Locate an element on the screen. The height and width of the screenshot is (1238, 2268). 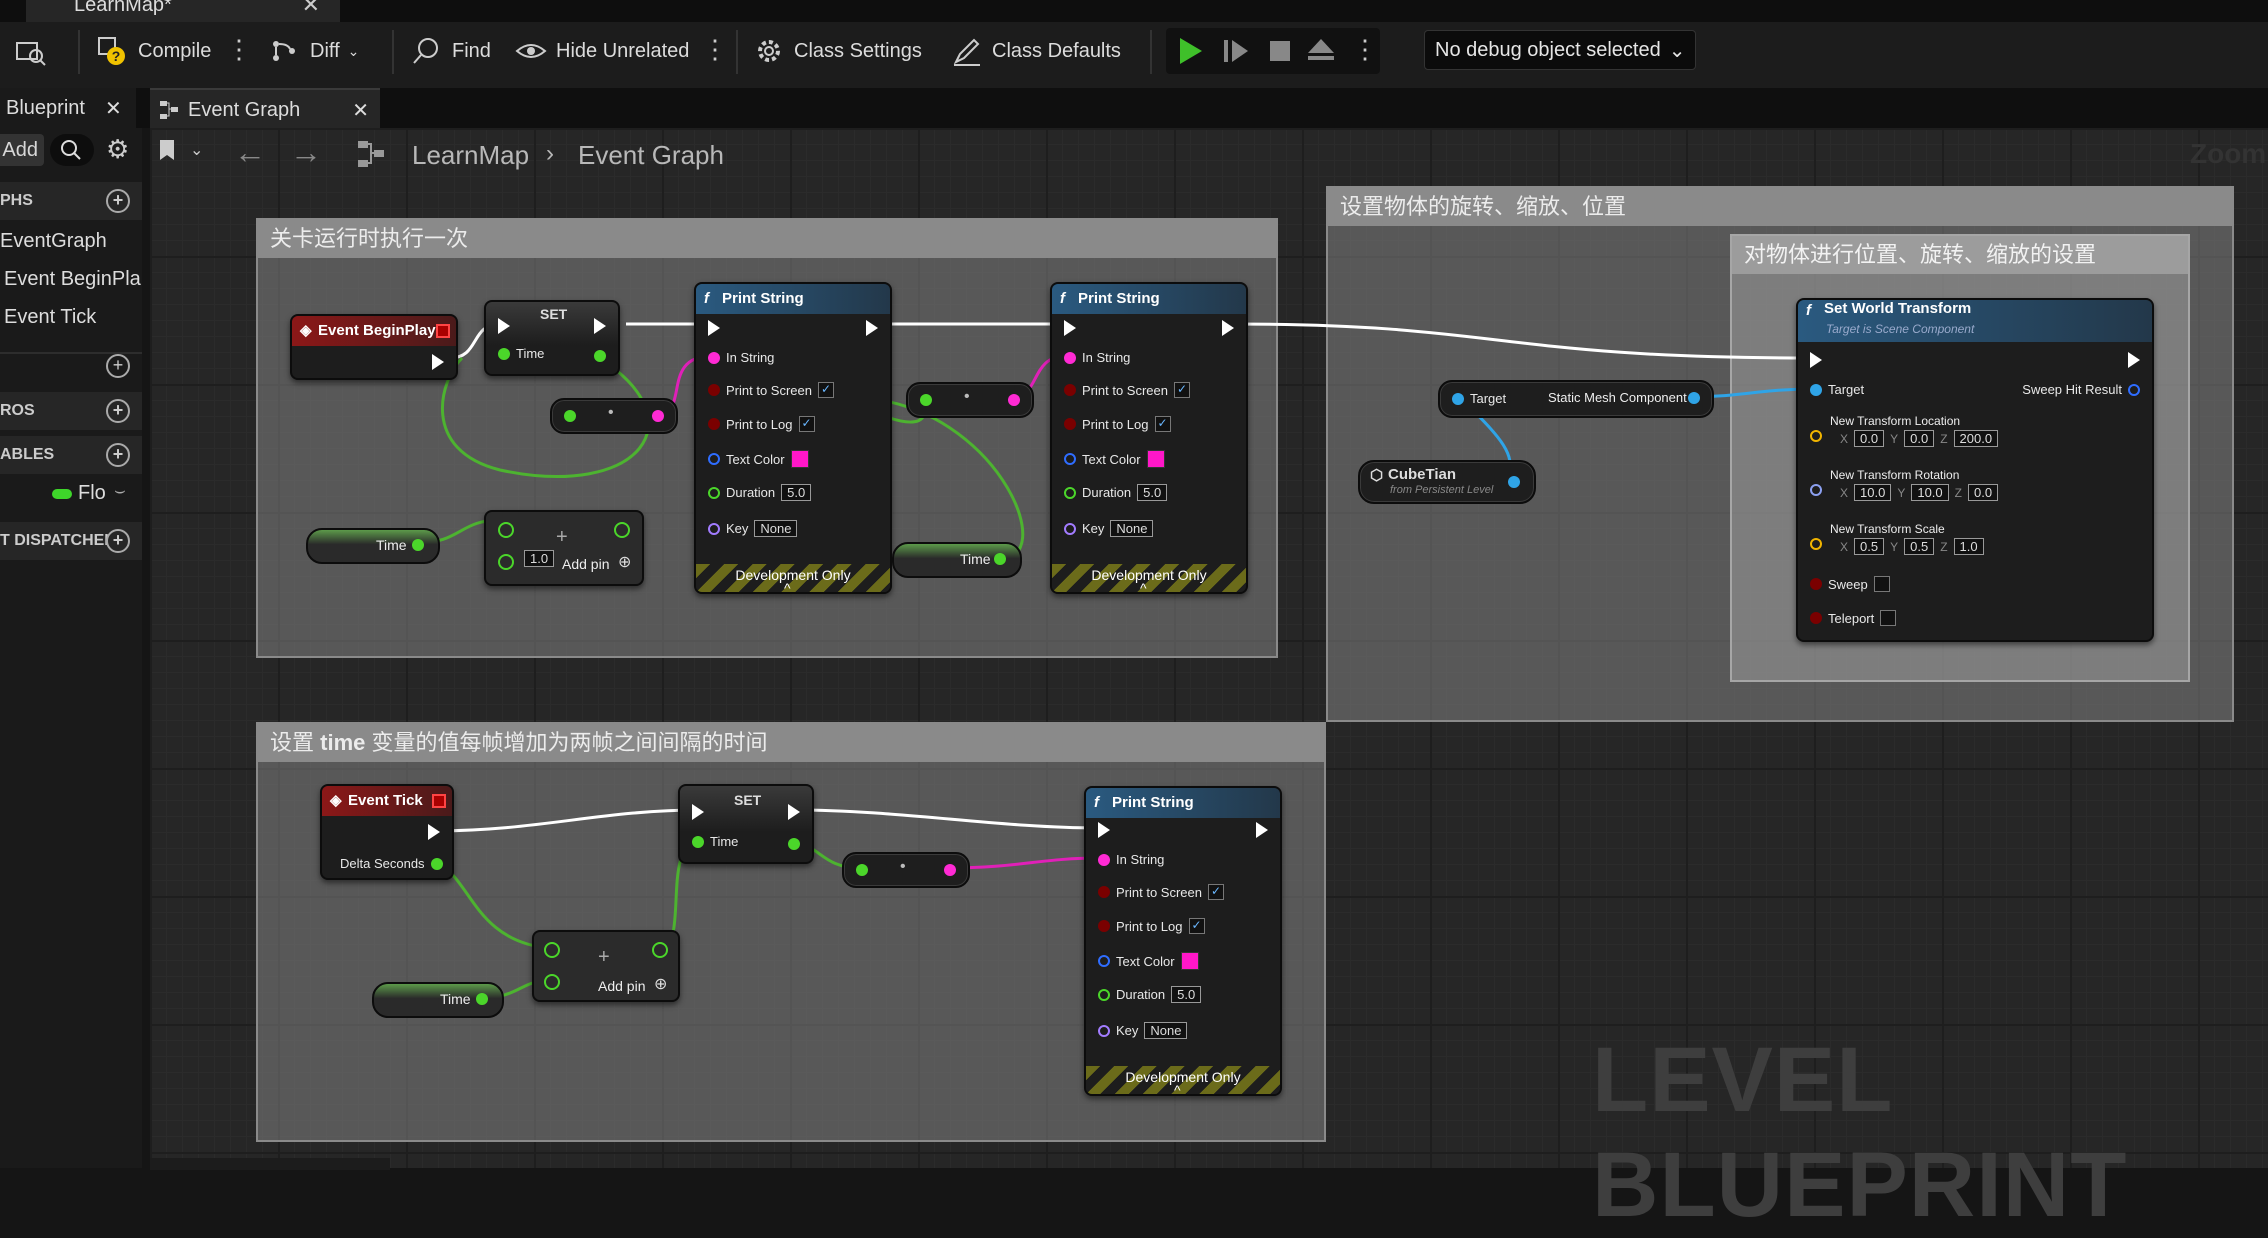
a-pin is located at coordinates (506, 530).